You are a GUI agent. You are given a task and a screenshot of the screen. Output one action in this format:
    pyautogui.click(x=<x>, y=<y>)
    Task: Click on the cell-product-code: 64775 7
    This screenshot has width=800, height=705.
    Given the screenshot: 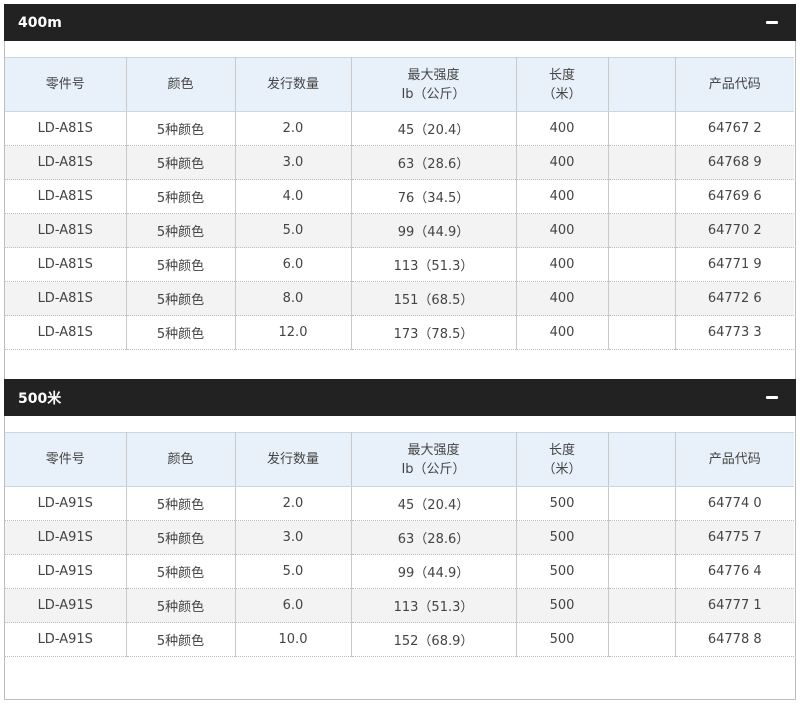 What is the action you would take?
    pyautogui.click(x=734, y=537)
    